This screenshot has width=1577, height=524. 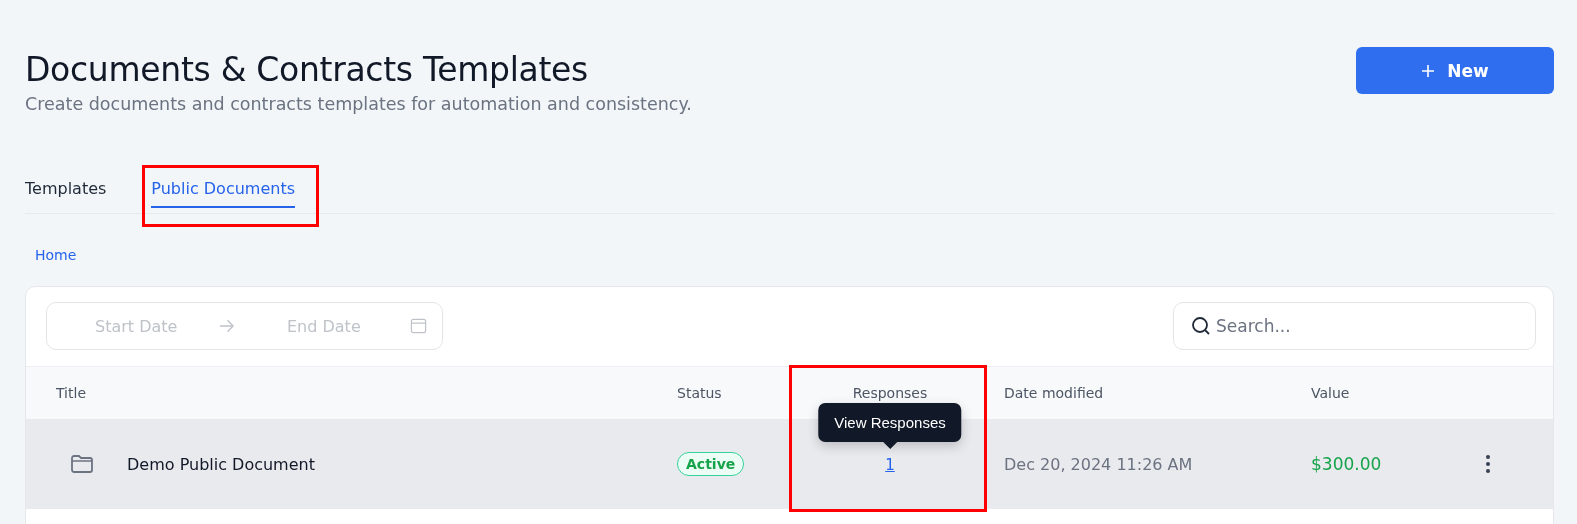 I want to click on tooltip: View Responses, so click(x=890, y=422).